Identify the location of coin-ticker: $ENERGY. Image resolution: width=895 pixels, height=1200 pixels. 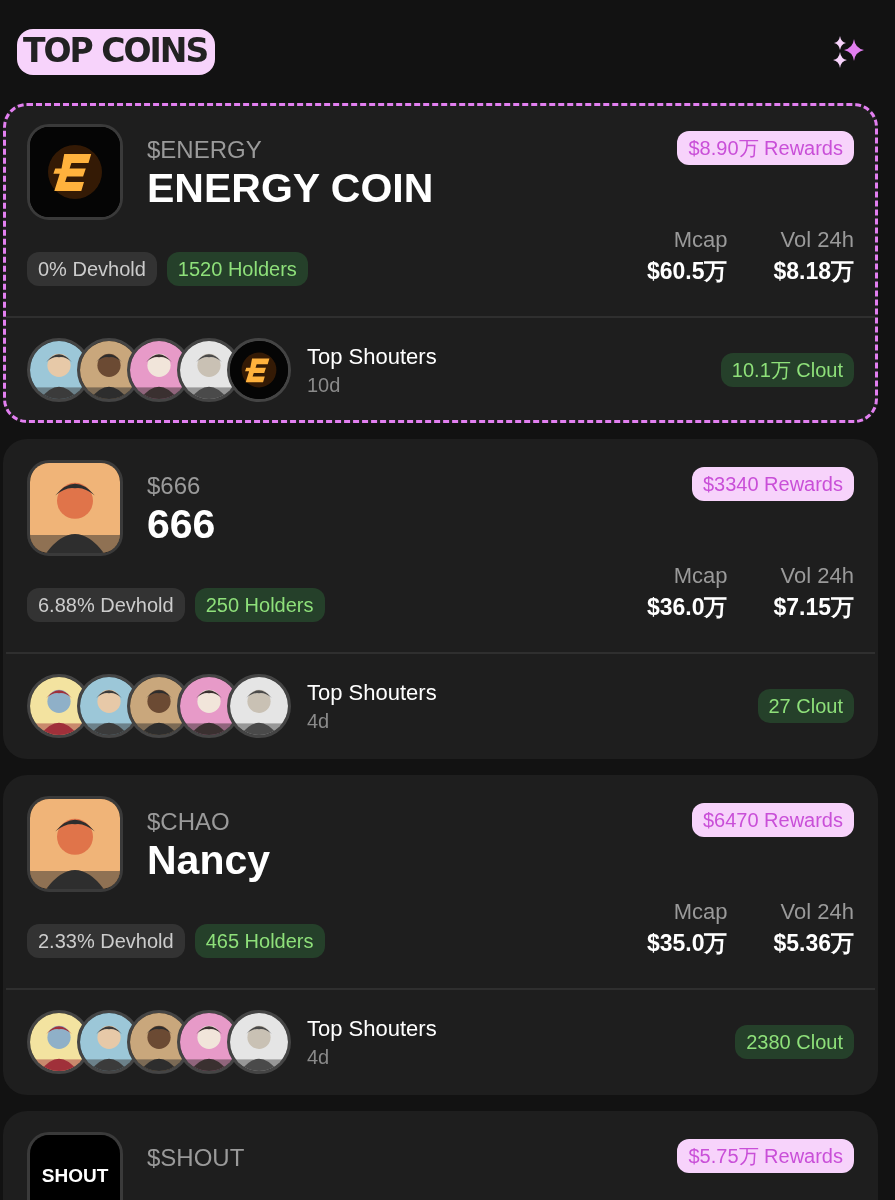
(205, 150).